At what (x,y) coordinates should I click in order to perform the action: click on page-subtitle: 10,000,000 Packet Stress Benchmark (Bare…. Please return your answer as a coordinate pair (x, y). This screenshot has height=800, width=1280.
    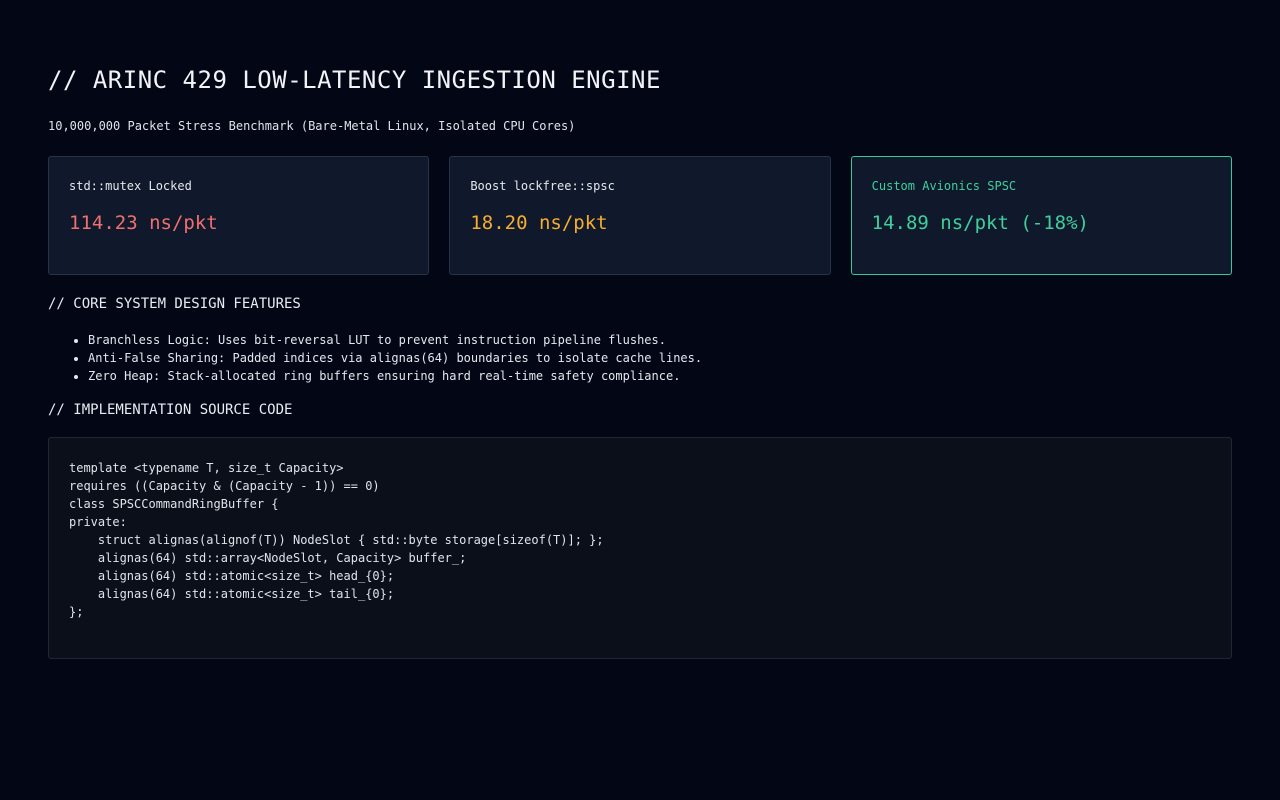
    Looking at the image, I should click on (312, 126).